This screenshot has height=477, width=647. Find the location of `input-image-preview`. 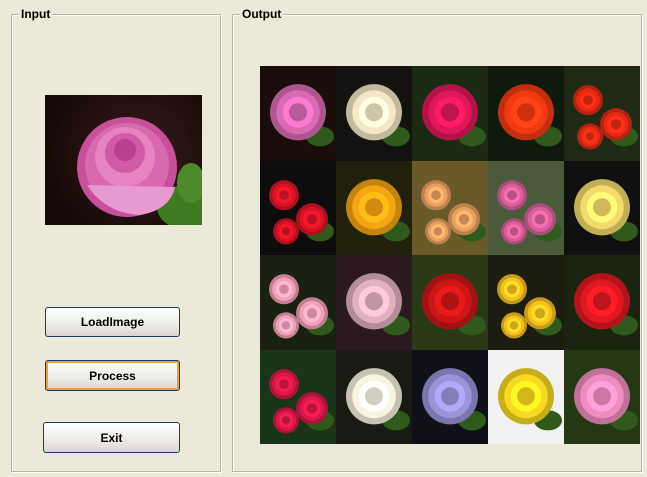

input-image-preview is located at coordinates (123, 160).